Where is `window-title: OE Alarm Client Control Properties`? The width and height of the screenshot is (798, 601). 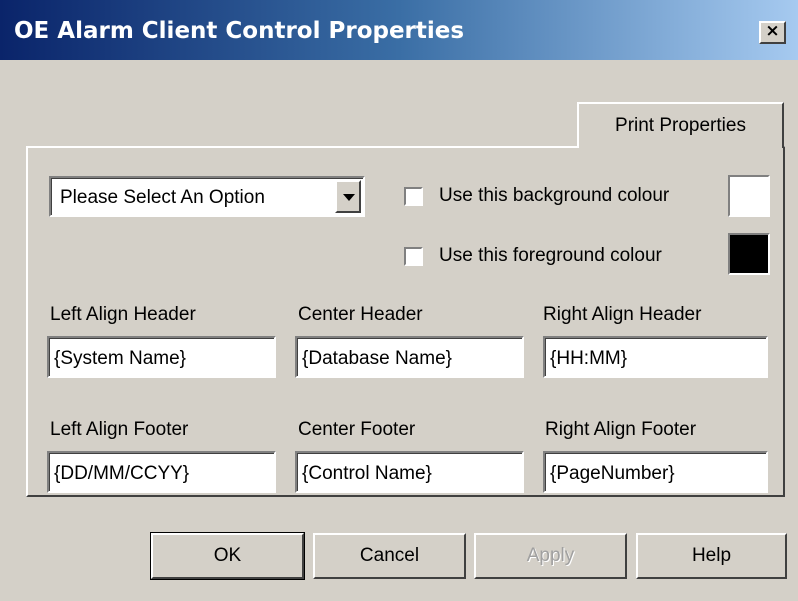 window-title: OE Alarm Client Control Properties is located at coordinates (239, 31).